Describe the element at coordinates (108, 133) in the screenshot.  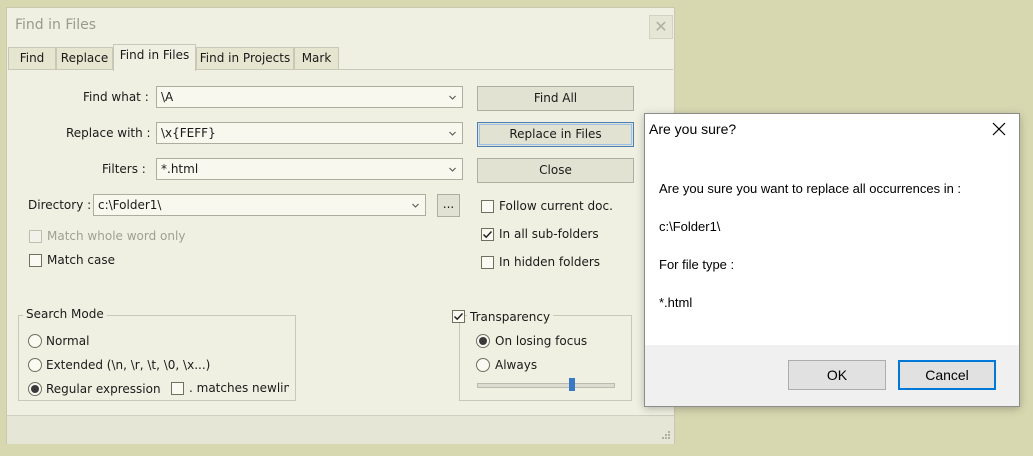
I see `replace-with-label: Replace with :` at that location.